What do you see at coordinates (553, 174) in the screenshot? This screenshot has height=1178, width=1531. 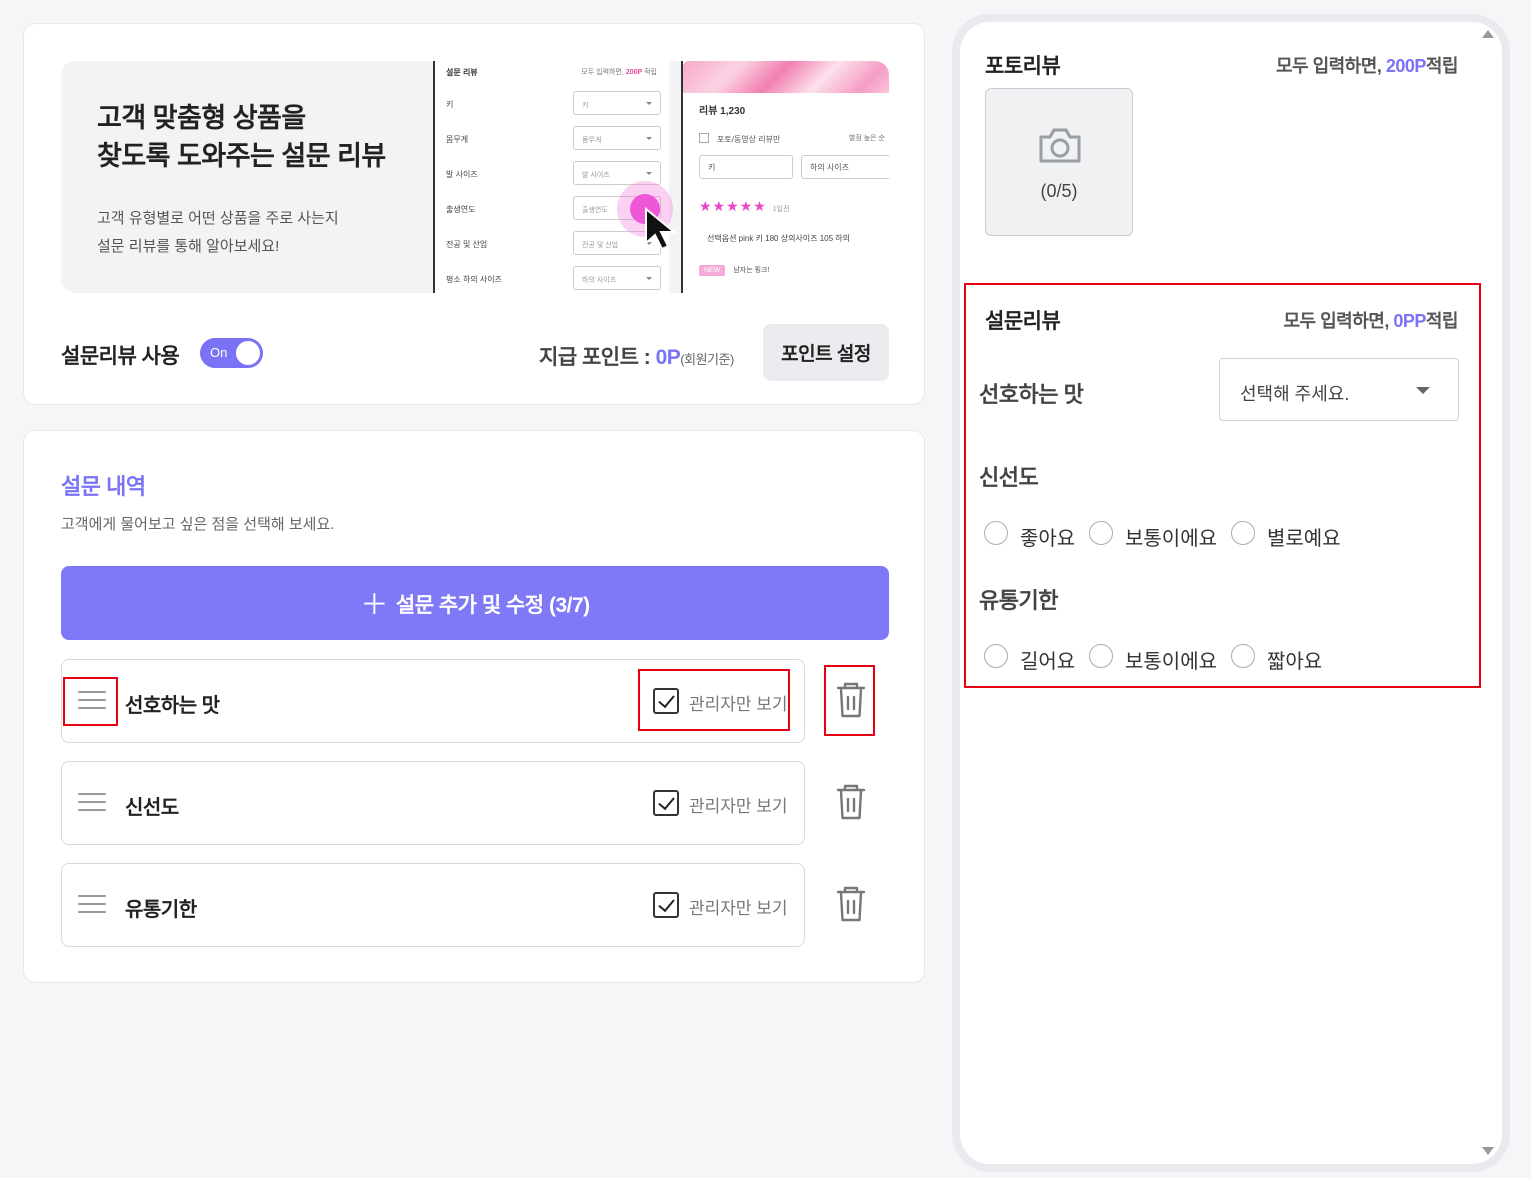 I see `mock-survey-row: 발 사이즈 발 사이즈` at bounding box center [553, 174].